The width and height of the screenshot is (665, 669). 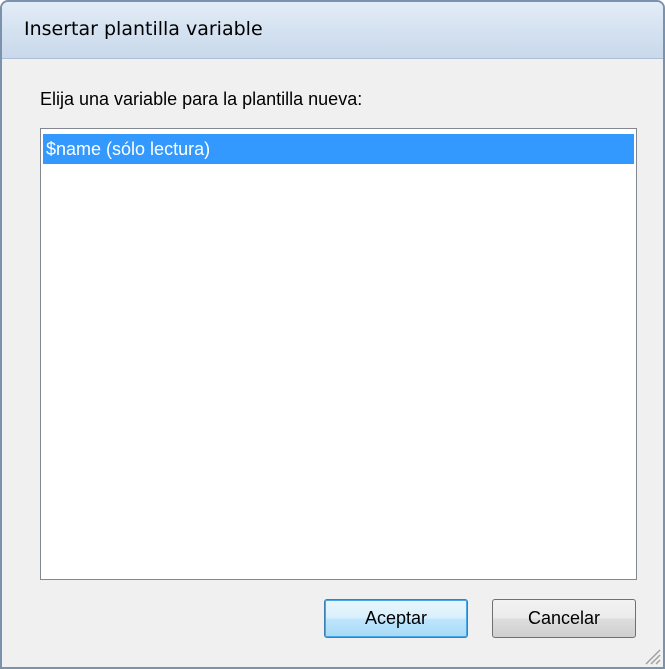 What do you see at coordinates (396, 618) in the screenshot?
I see `accept-button: Aceptar` at bounding box center [396, 618].